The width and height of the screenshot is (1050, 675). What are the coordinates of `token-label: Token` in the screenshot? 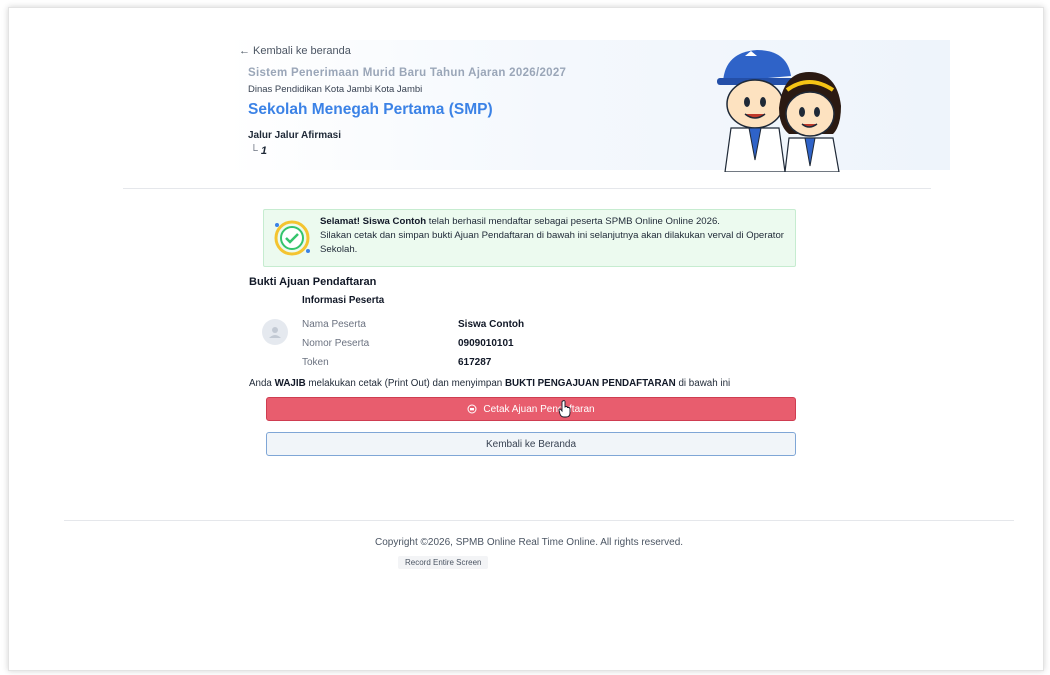 It's located at (315, 362).